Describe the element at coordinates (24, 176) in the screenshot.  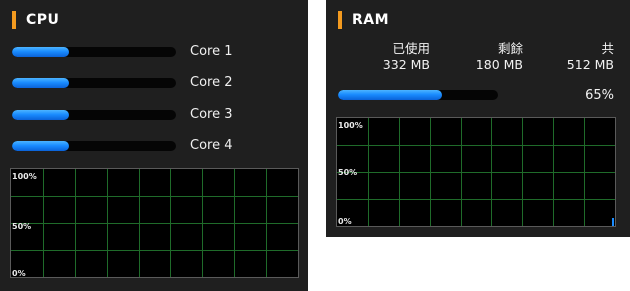
I see `cpu-graph-label-100: 100%` at that location.